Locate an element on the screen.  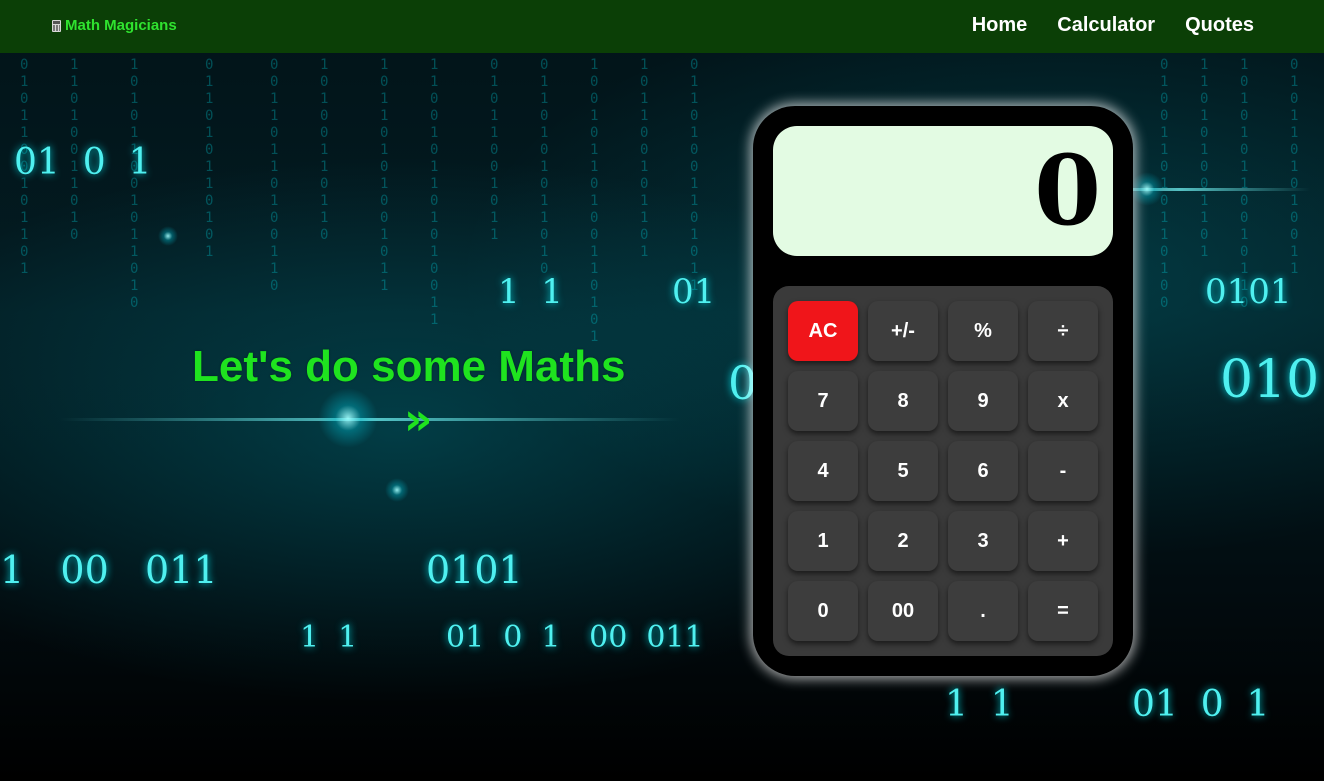
key-6: 6 is located at coordinates (983, 471).